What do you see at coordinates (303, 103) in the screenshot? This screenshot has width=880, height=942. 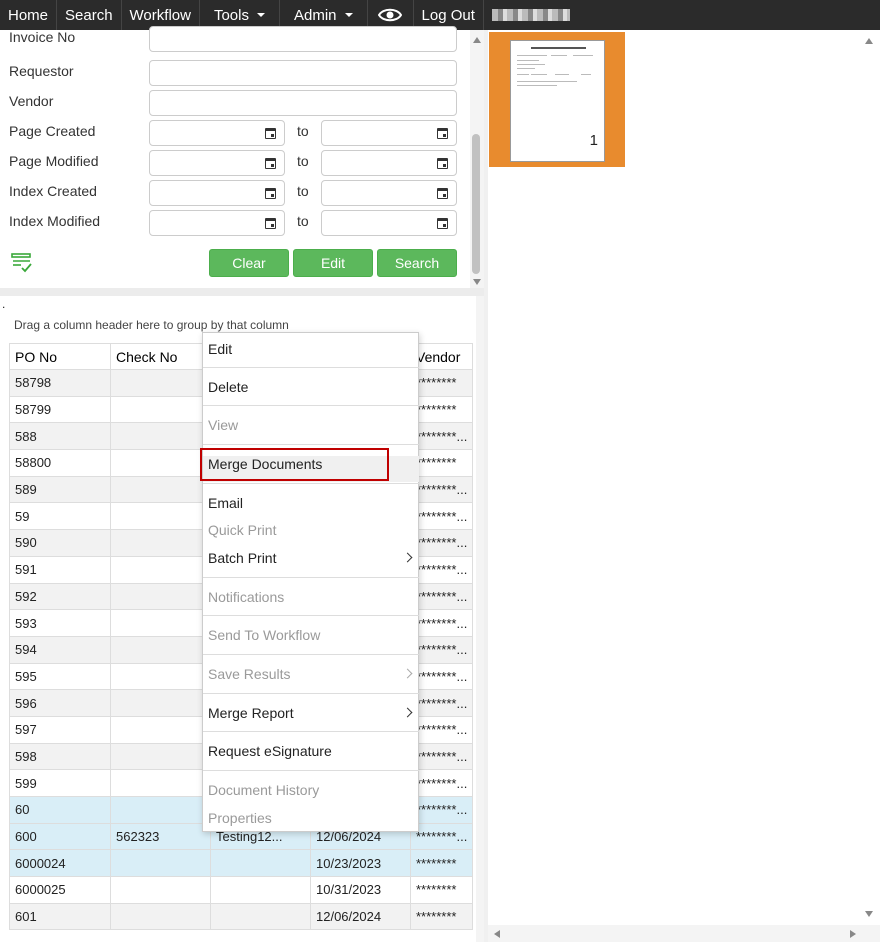 I see `vendor-input` at bounding box center [303, 103].